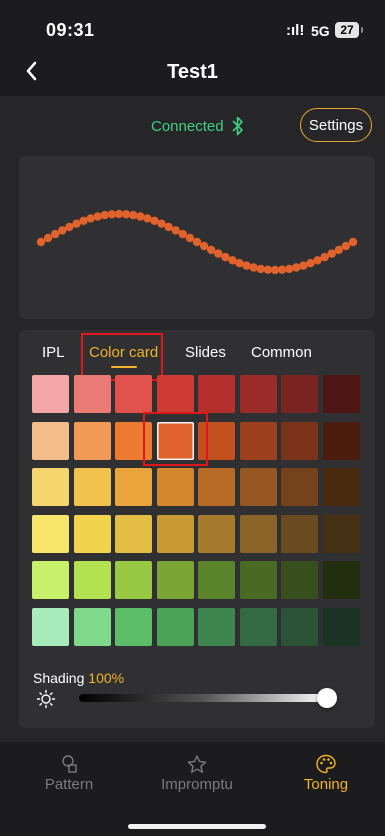  I want to click on bottom-tab-bar: Pattern Impromptu Toning, so click(192, 789).